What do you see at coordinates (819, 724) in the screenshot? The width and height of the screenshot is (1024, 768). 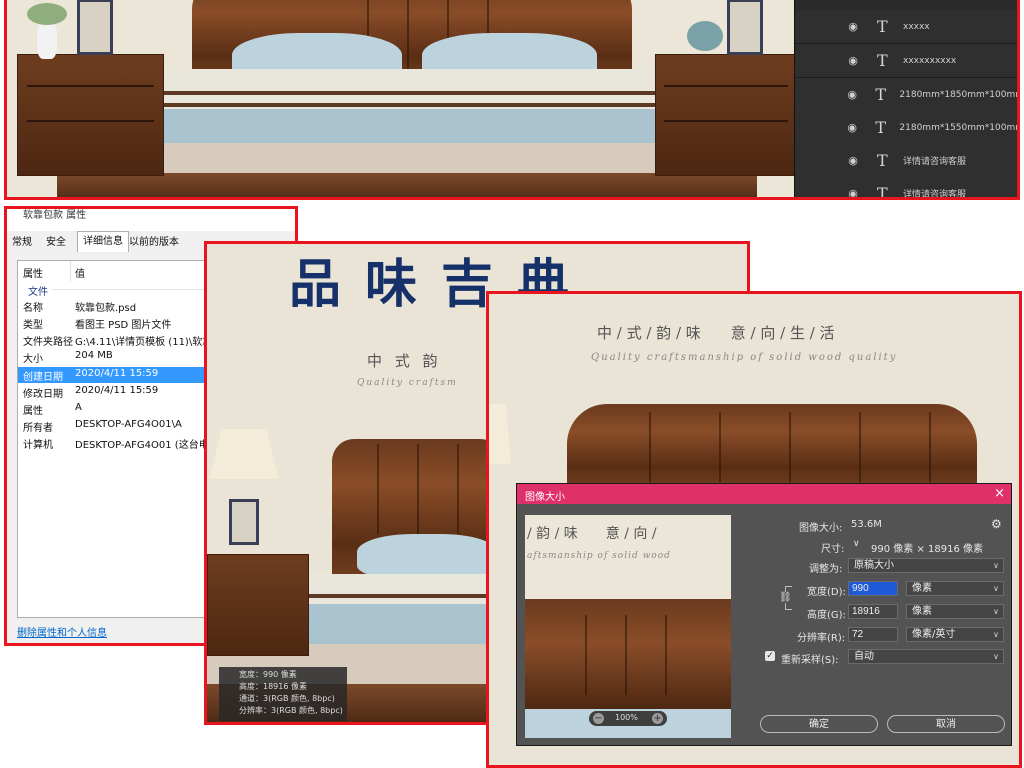 I see `ok-button: 确定` at bounding box center [819, 724].